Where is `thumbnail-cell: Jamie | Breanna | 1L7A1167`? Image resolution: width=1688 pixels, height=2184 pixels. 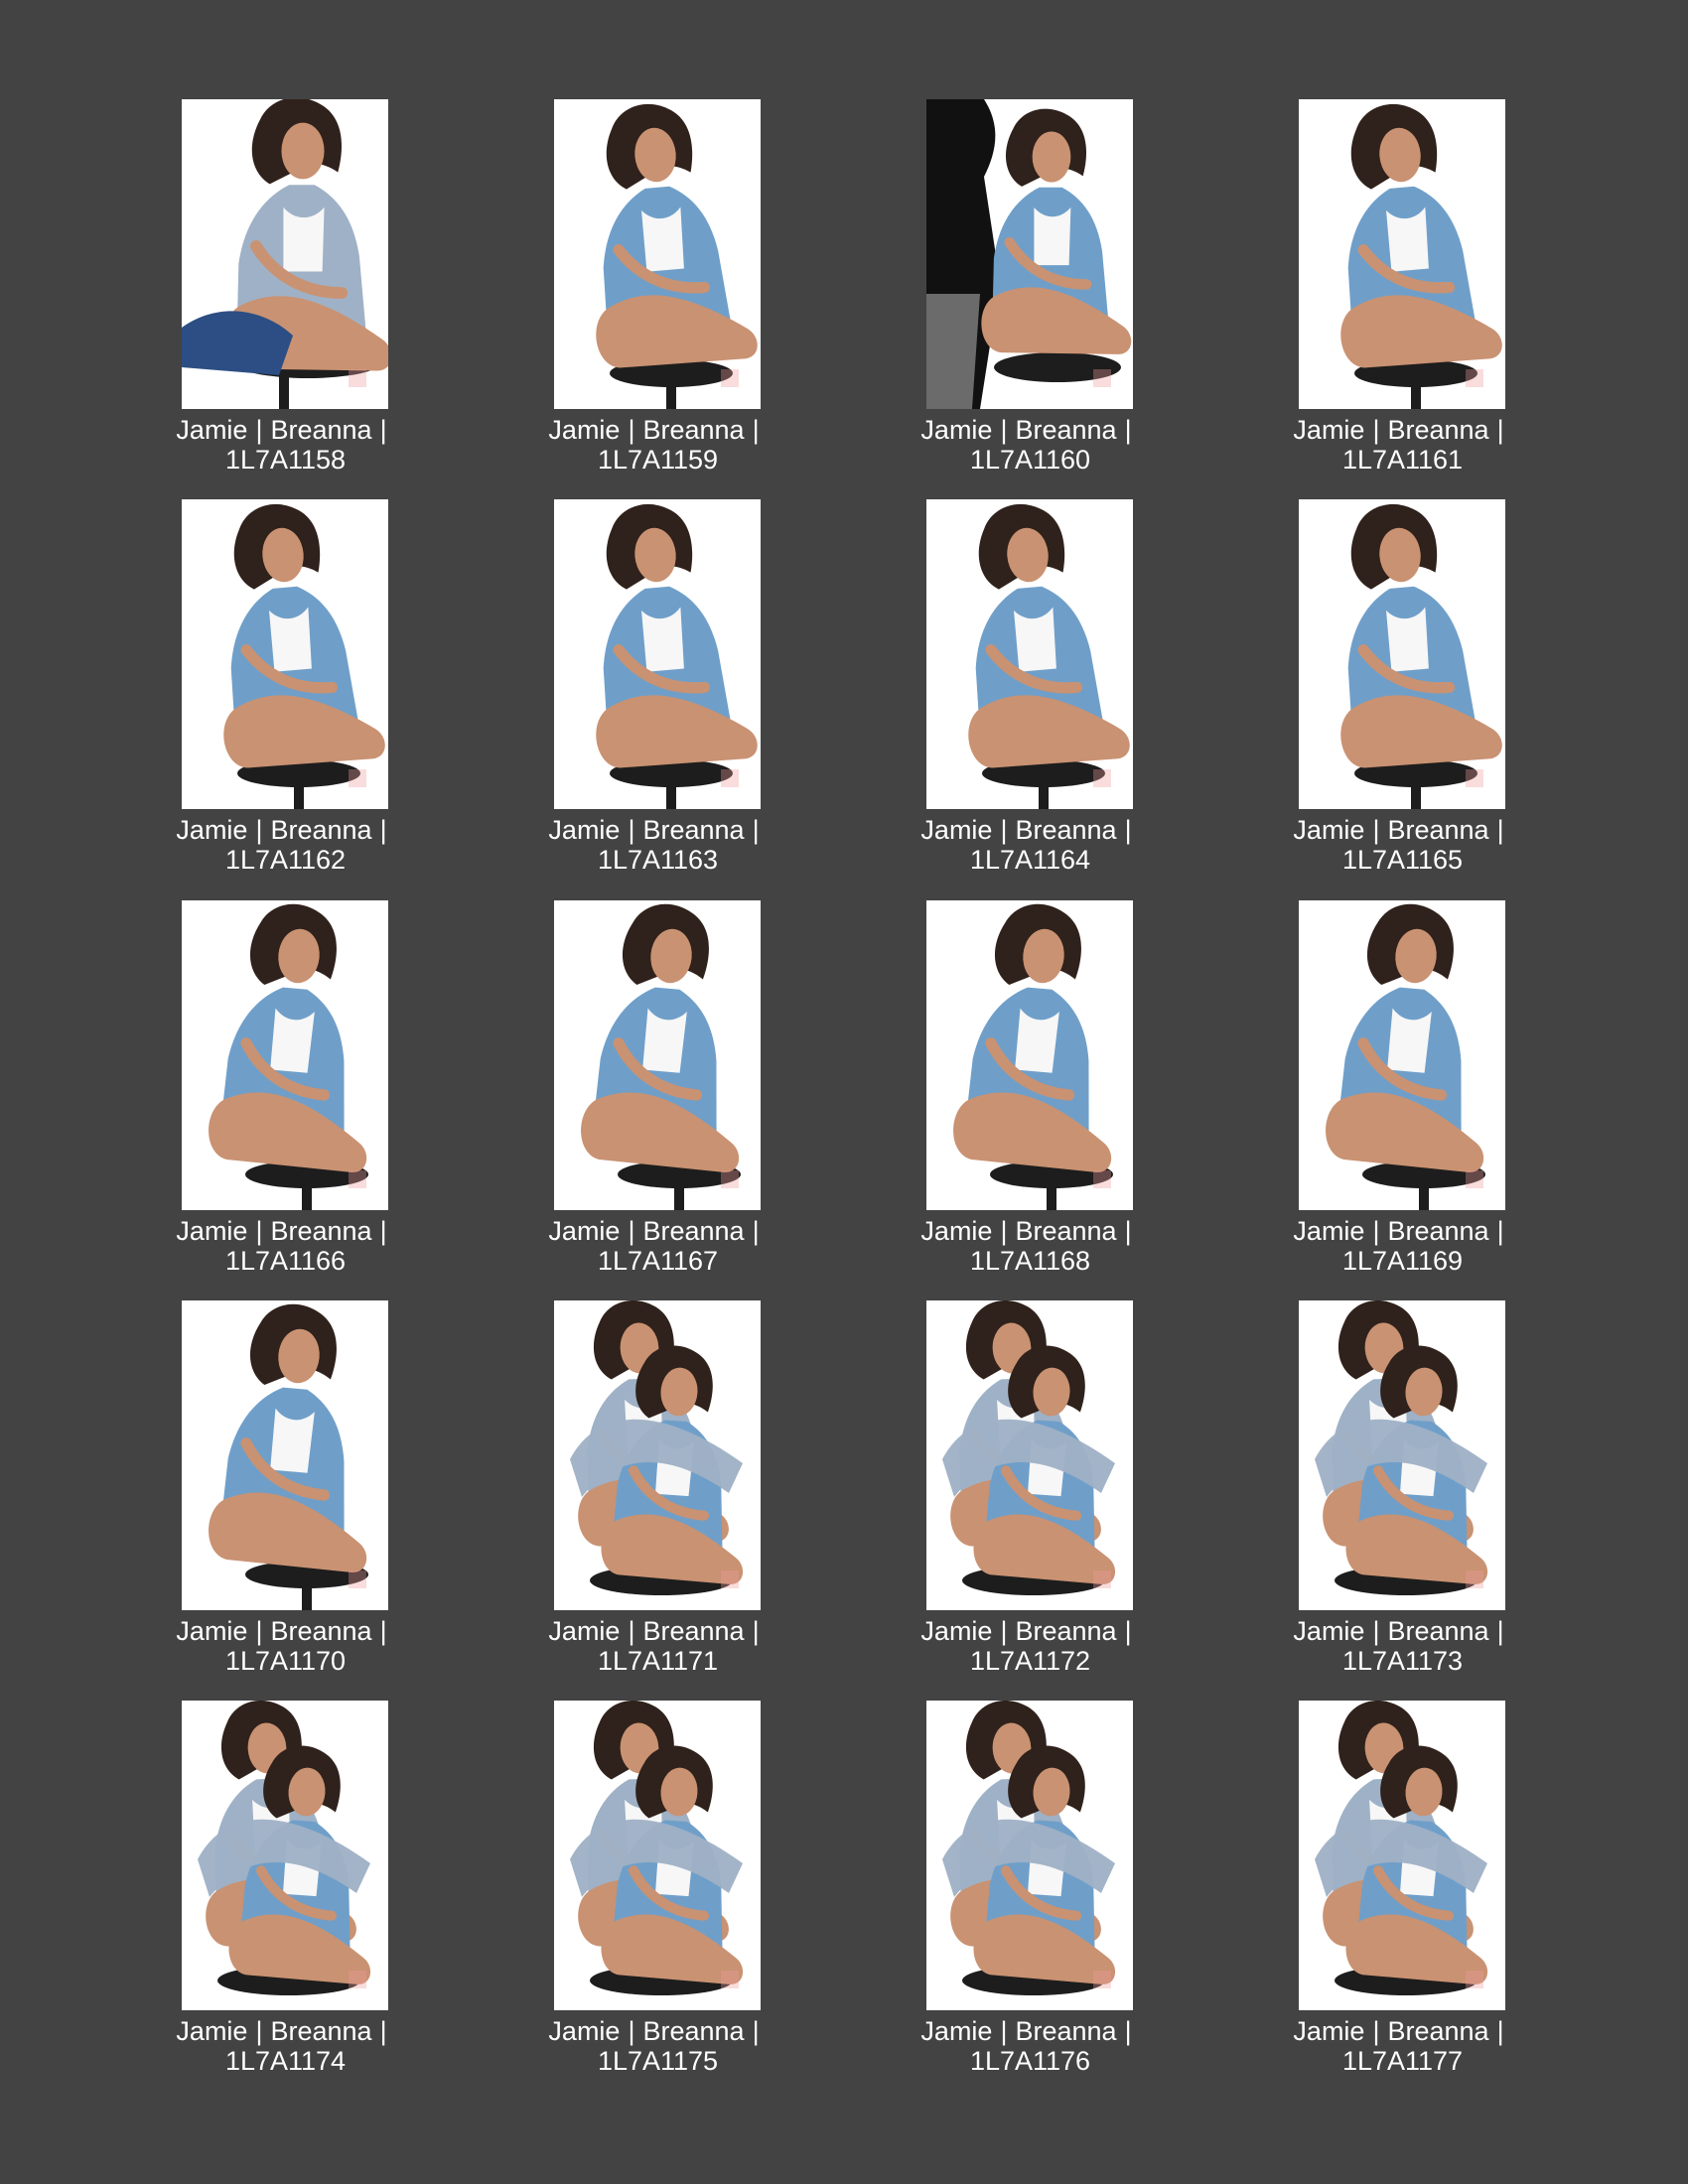 thumbnail-cell: Jamie | Breanna | 1L7A1167 is located at coordinates (650, 1088).